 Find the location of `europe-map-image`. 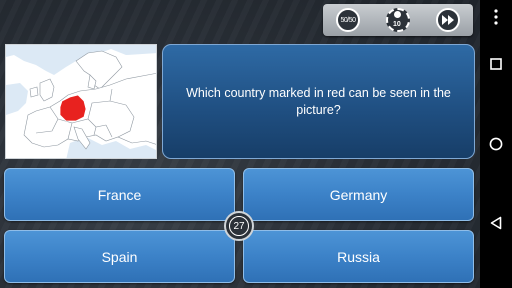

europe-map-image is located at coordinates (81, 101).